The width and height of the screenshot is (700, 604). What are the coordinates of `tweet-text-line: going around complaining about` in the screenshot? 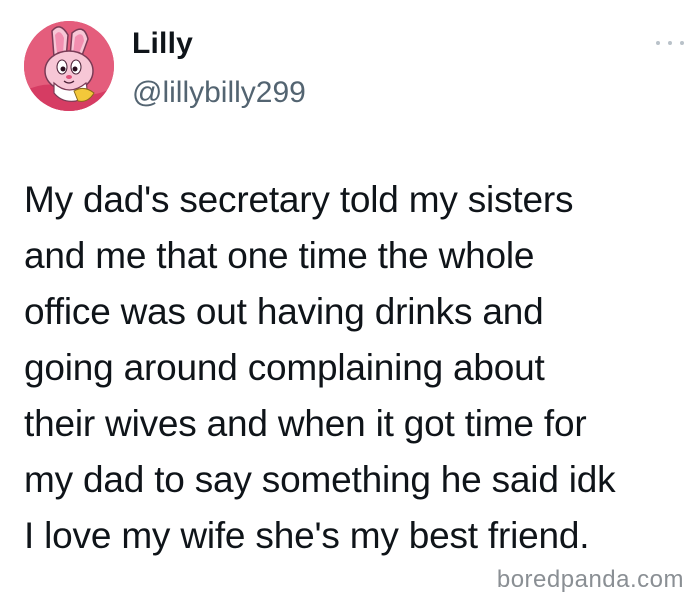 It's located at (284, 367).